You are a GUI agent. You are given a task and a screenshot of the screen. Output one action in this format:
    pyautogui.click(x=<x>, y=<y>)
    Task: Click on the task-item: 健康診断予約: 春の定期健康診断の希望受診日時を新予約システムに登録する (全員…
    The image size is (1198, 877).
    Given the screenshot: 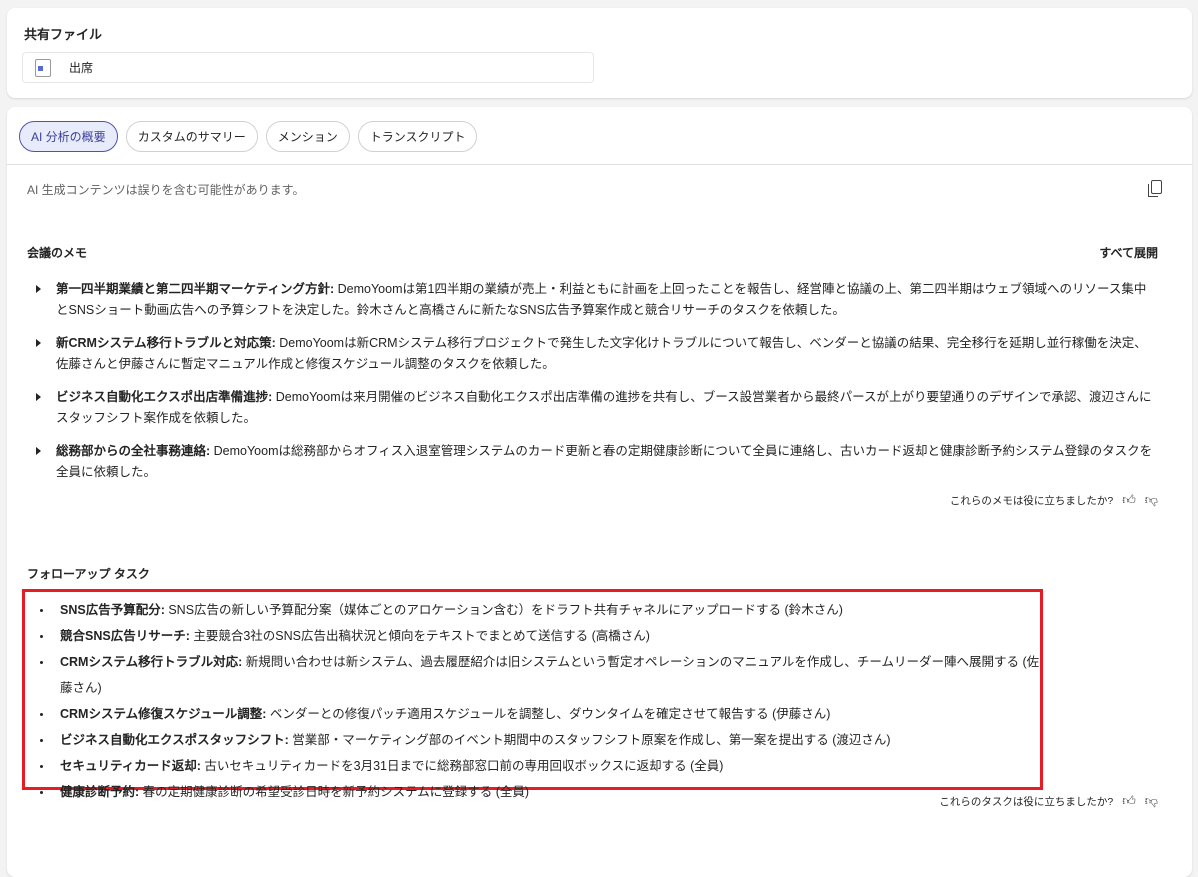 What is the action you would take?
    pyautogui.click(x=537, y=792)
    